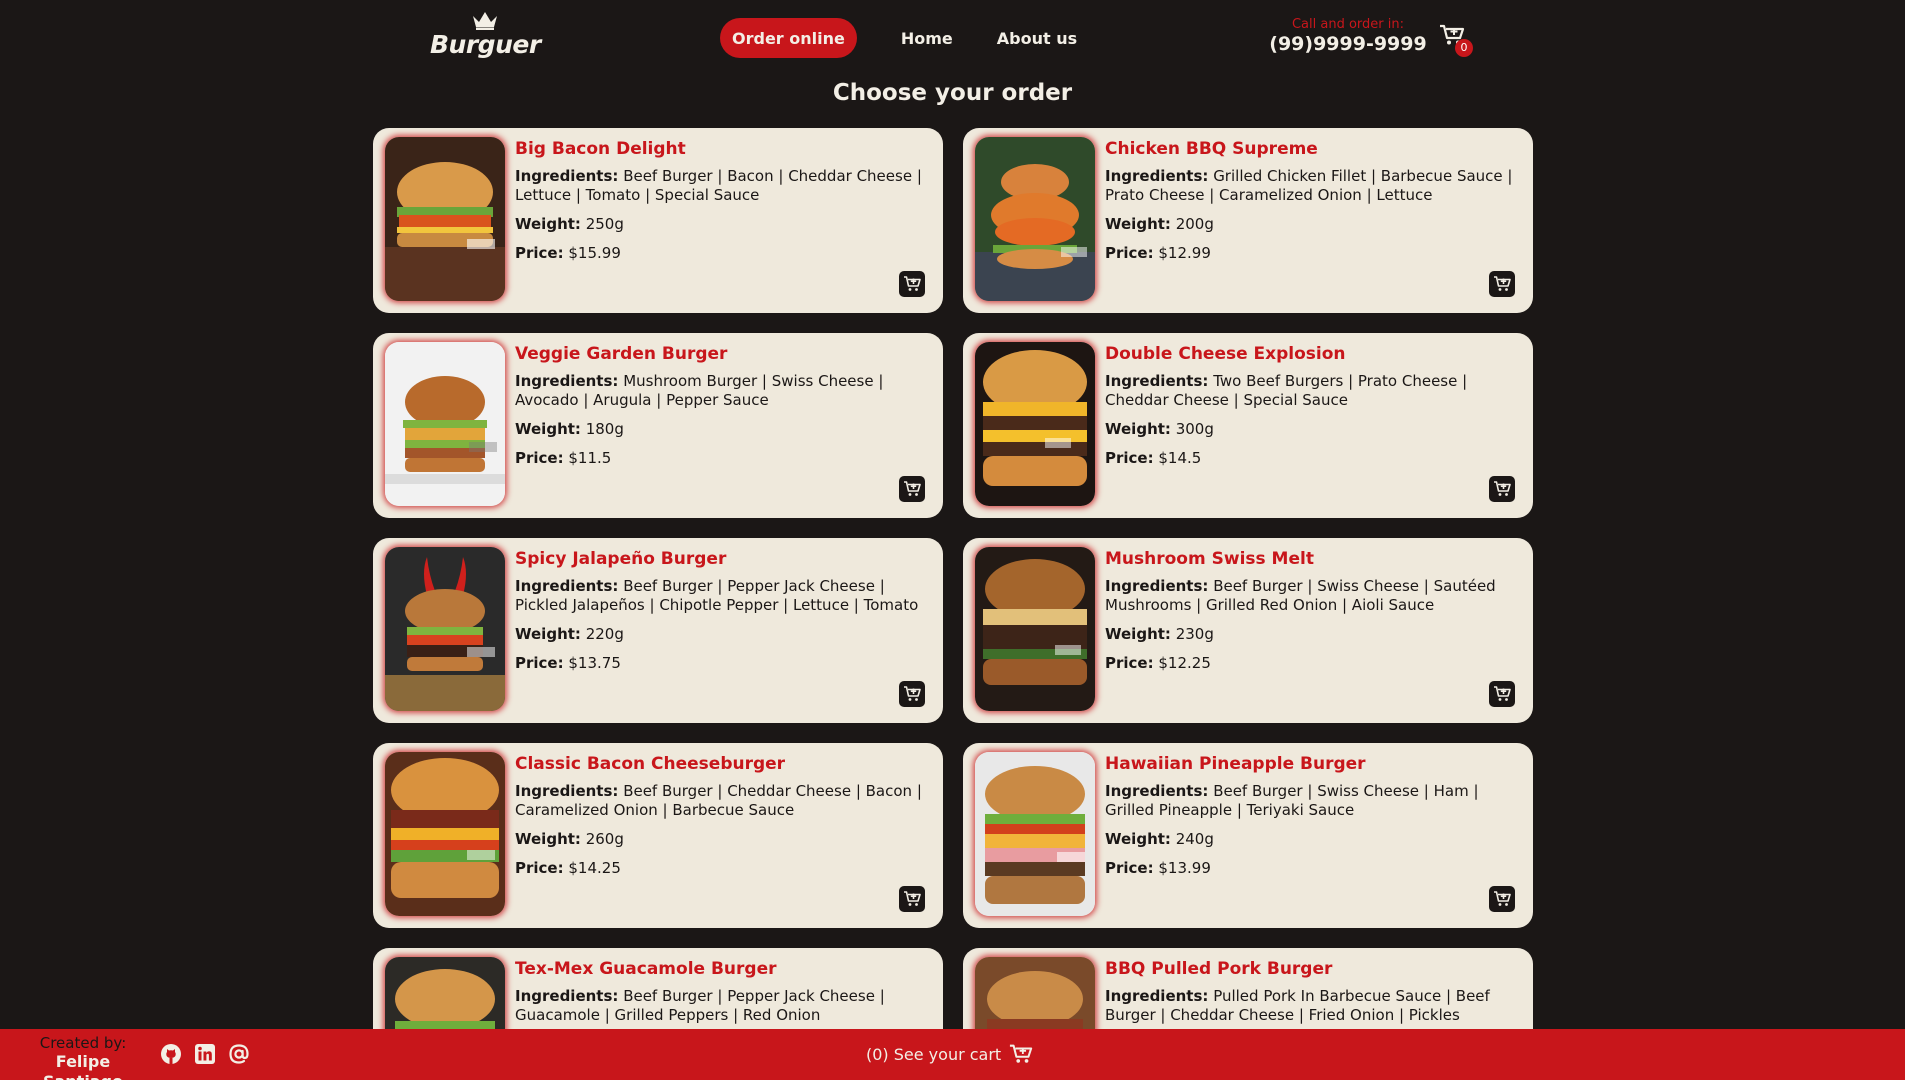  I want to click on github-icon, so click(171, 1054).